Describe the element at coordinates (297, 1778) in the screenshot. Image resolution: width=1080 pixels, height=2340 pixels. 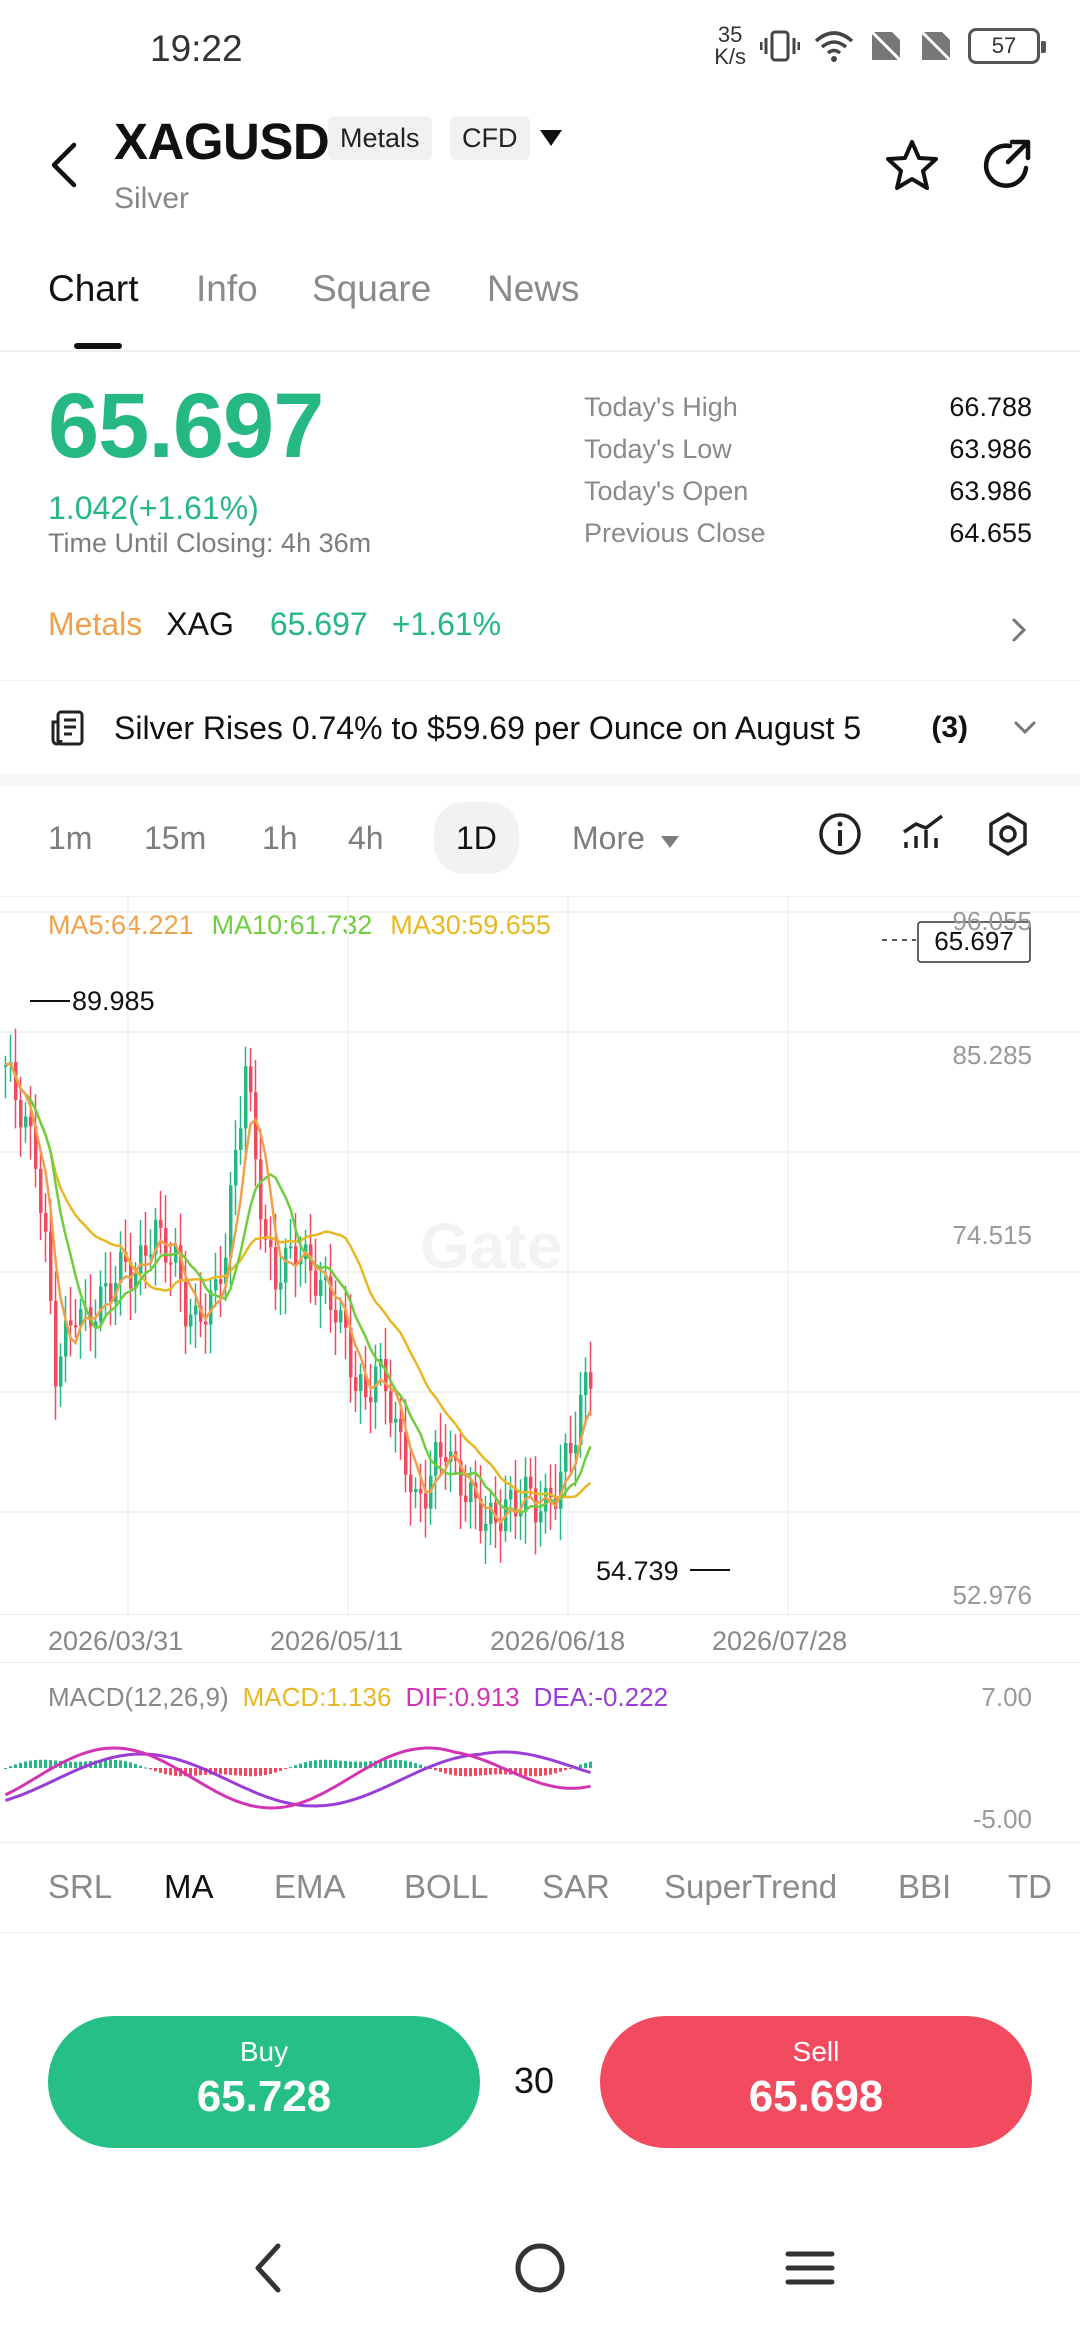
I see `dif-line` at that location.